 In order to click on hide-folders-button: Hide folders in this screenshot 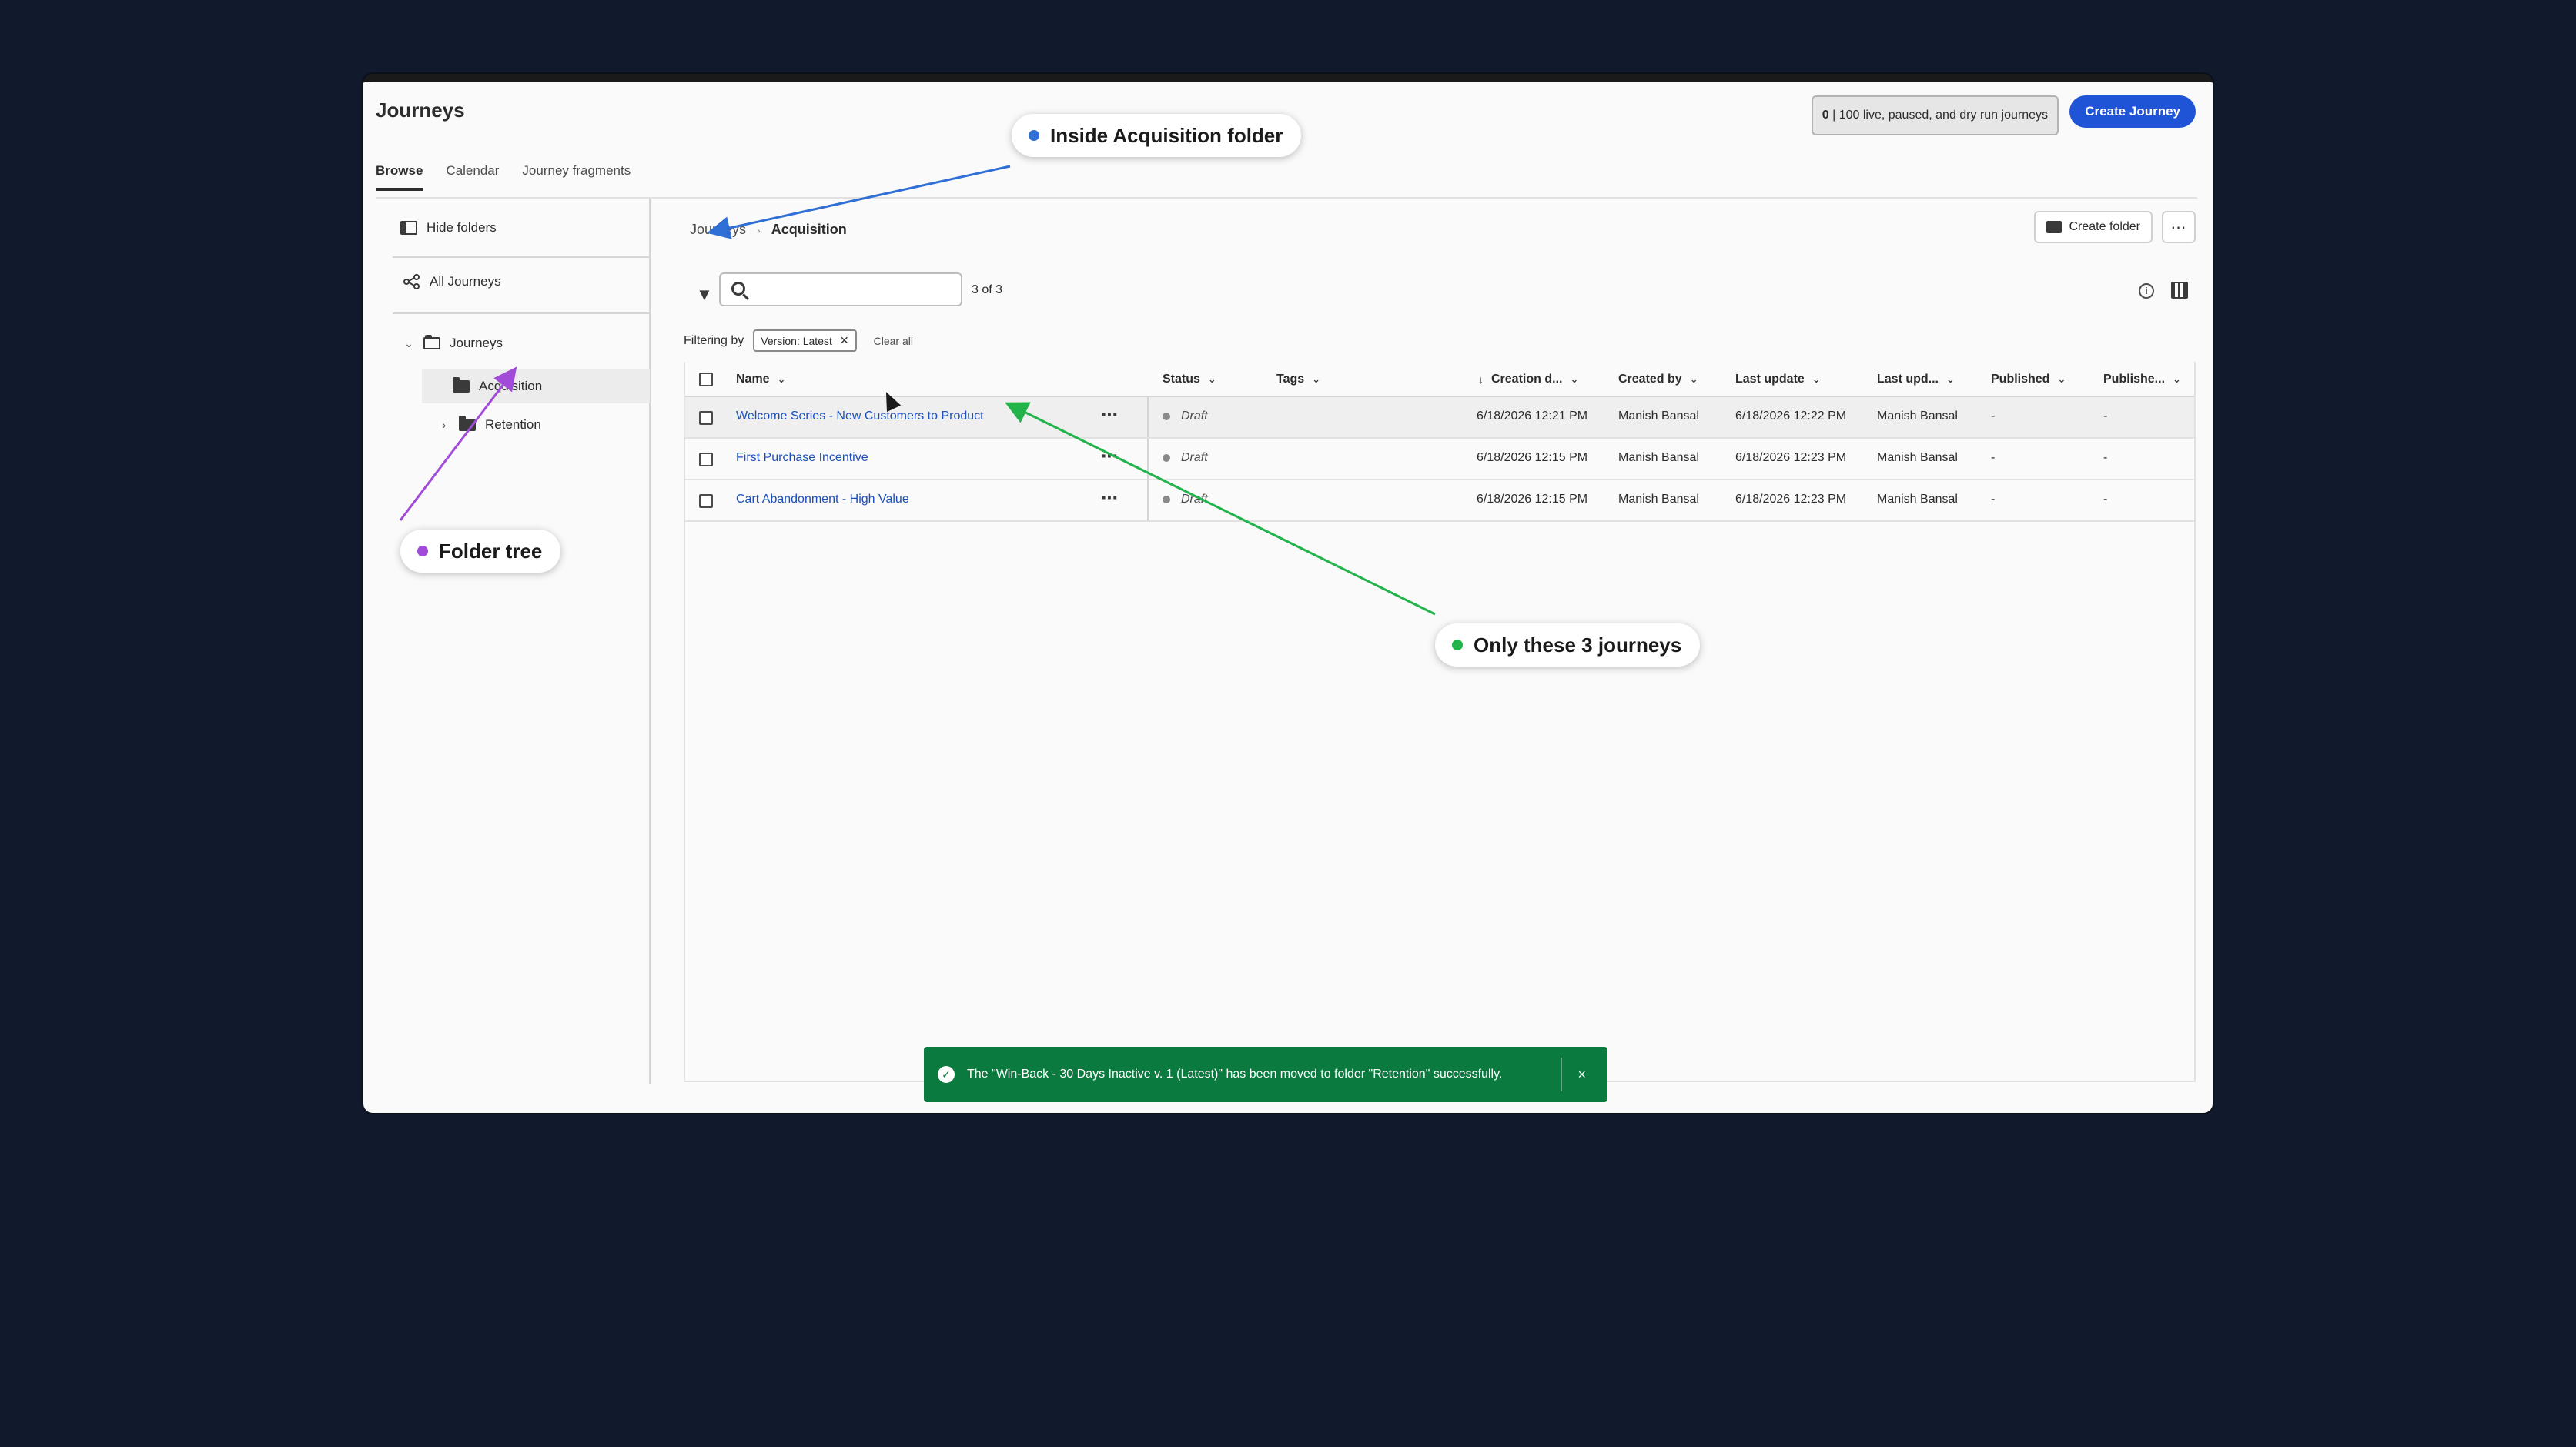, I will do `click(448, 228)`.